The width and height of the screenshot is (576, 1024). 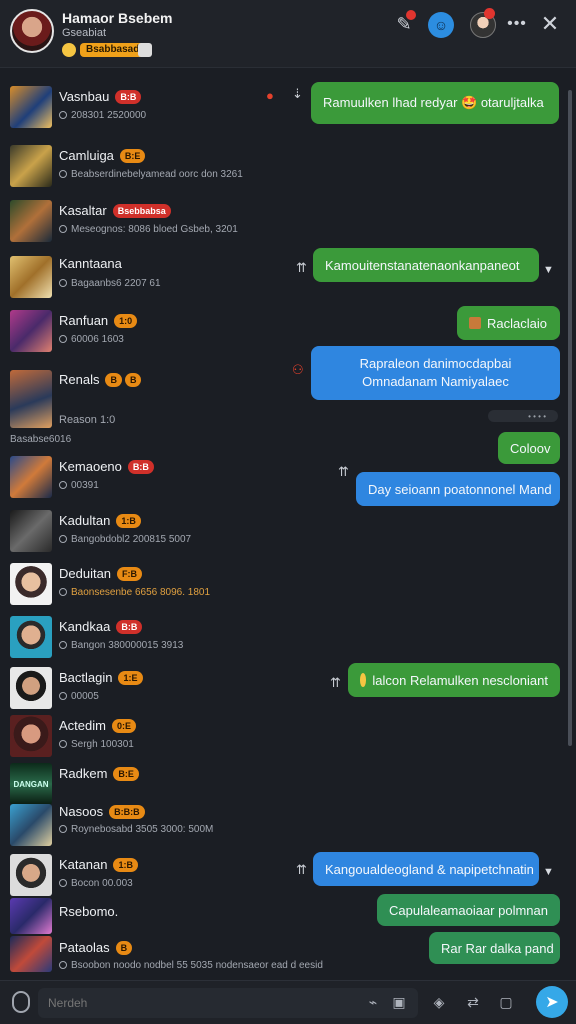 What do you see at coordinates (41, 439) in the screenshot?
I see `last-message: Basabse6016` at bounding box center [41, 439].